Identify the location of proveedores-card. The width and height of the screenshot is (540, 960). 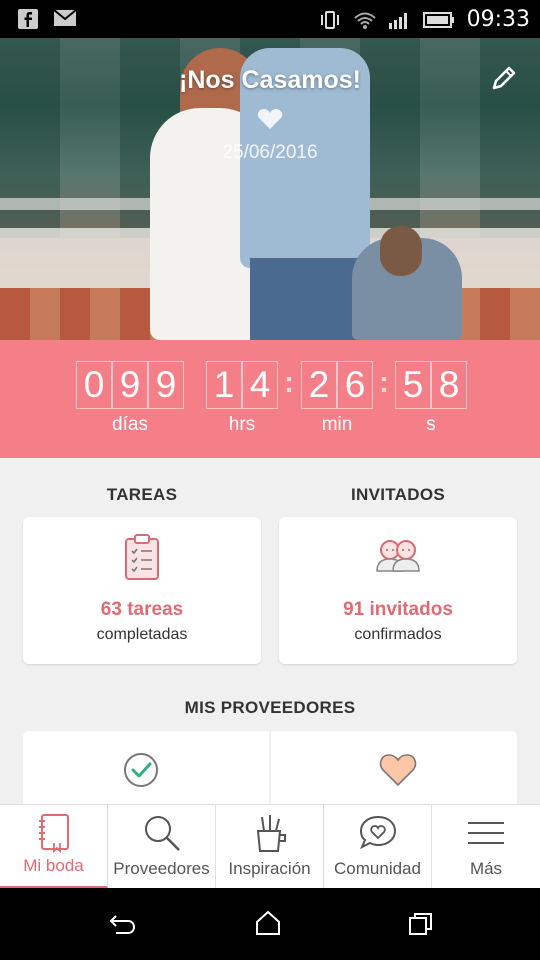
(270, 771).